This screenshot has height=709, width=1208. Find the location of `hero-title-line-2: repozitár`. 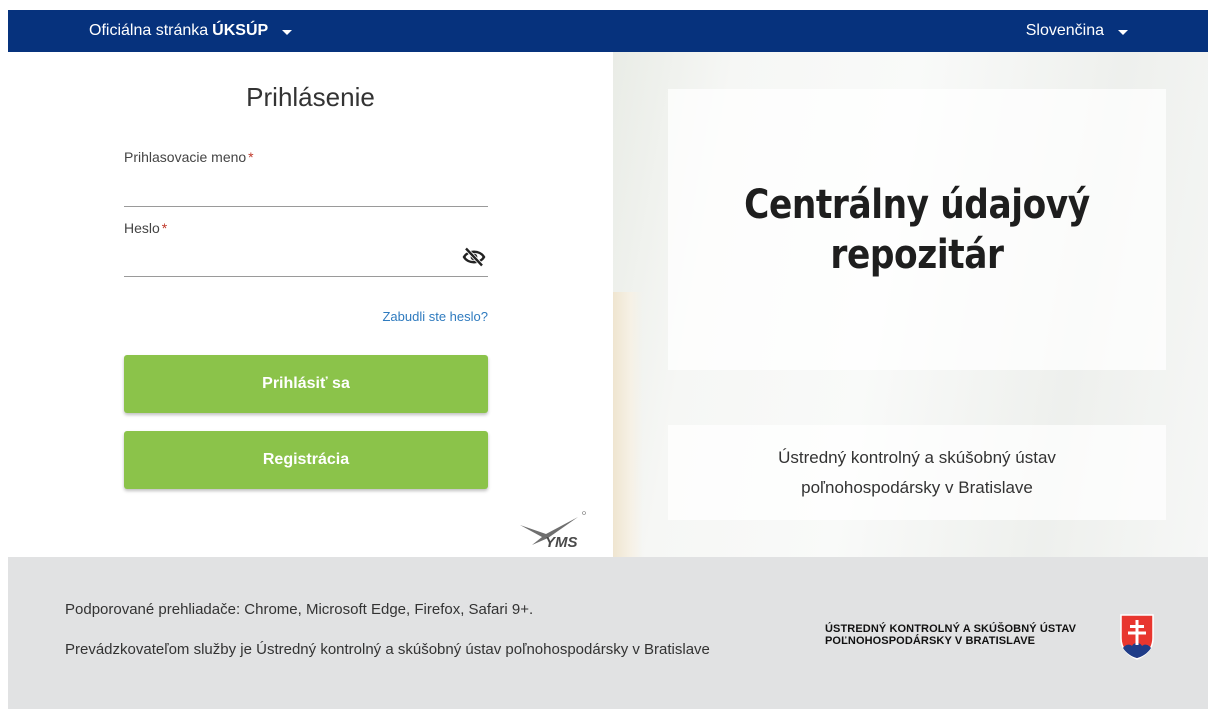

hero-title-line-2: repozitár is located at coordinates (917, 254).